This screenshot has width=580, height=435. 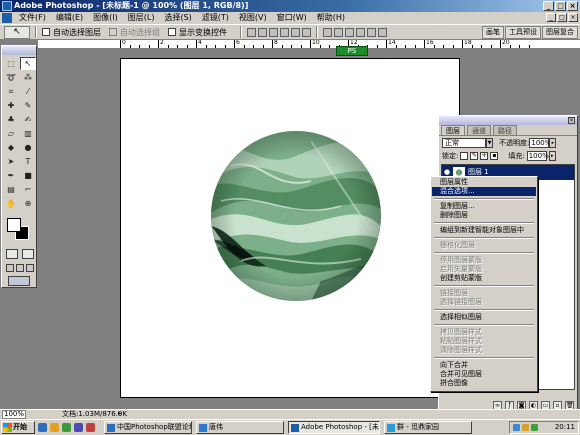 I want to click on lock-all-icon: ▪, so click(x=494, y=155).